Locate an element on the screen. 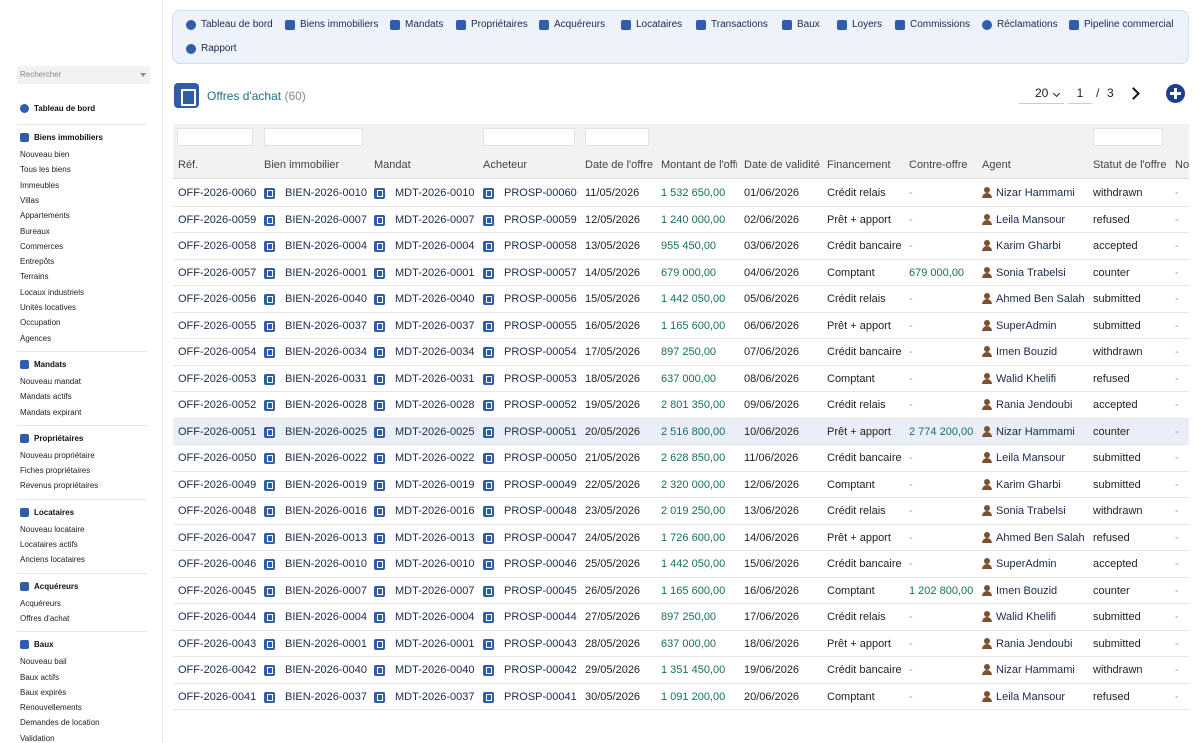 The width and height of the screenshot is (1200, 743). table-cell-2: MDT-2026-0040 is located at coordinates (435, 299).